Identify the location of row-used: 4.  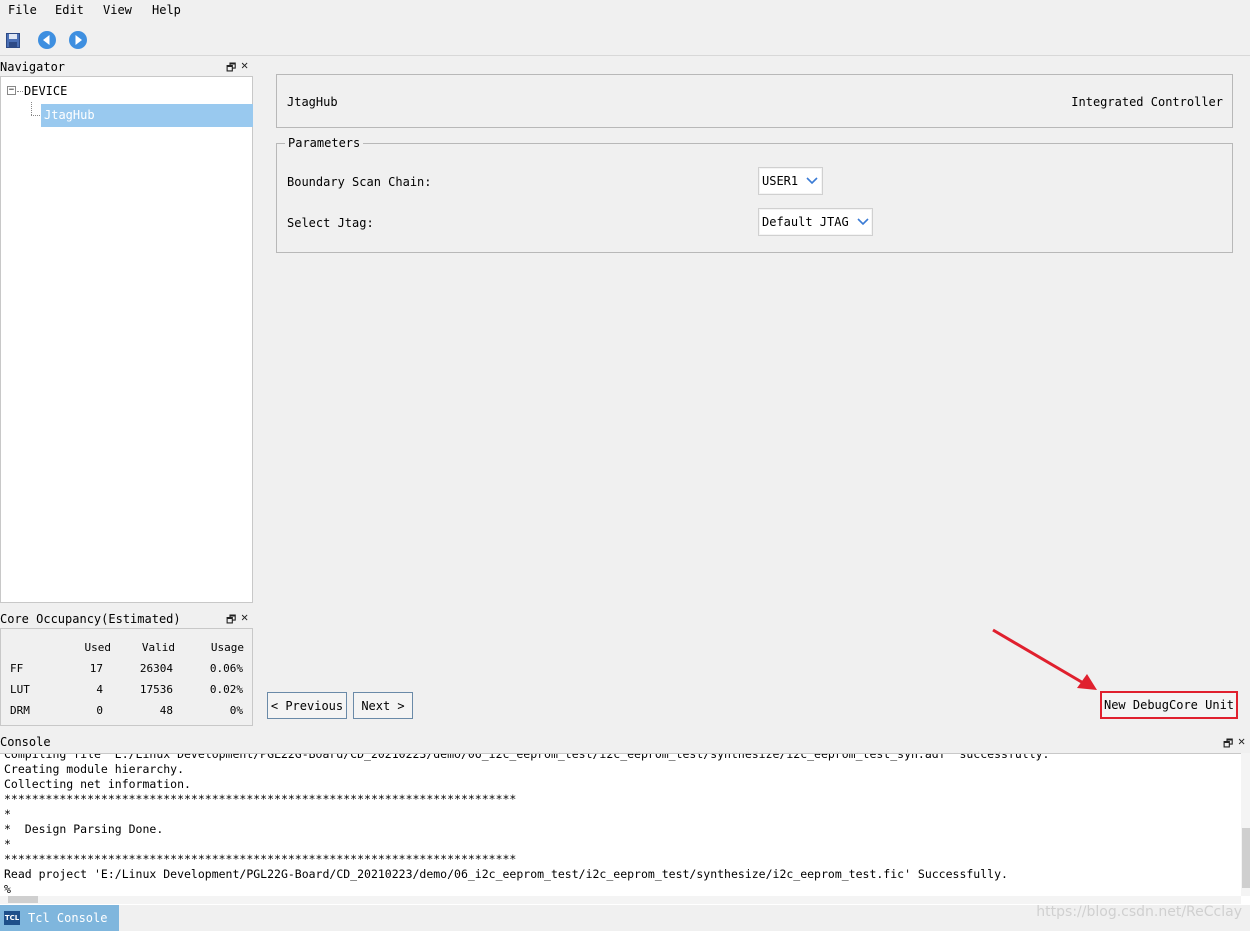
(99, 689).